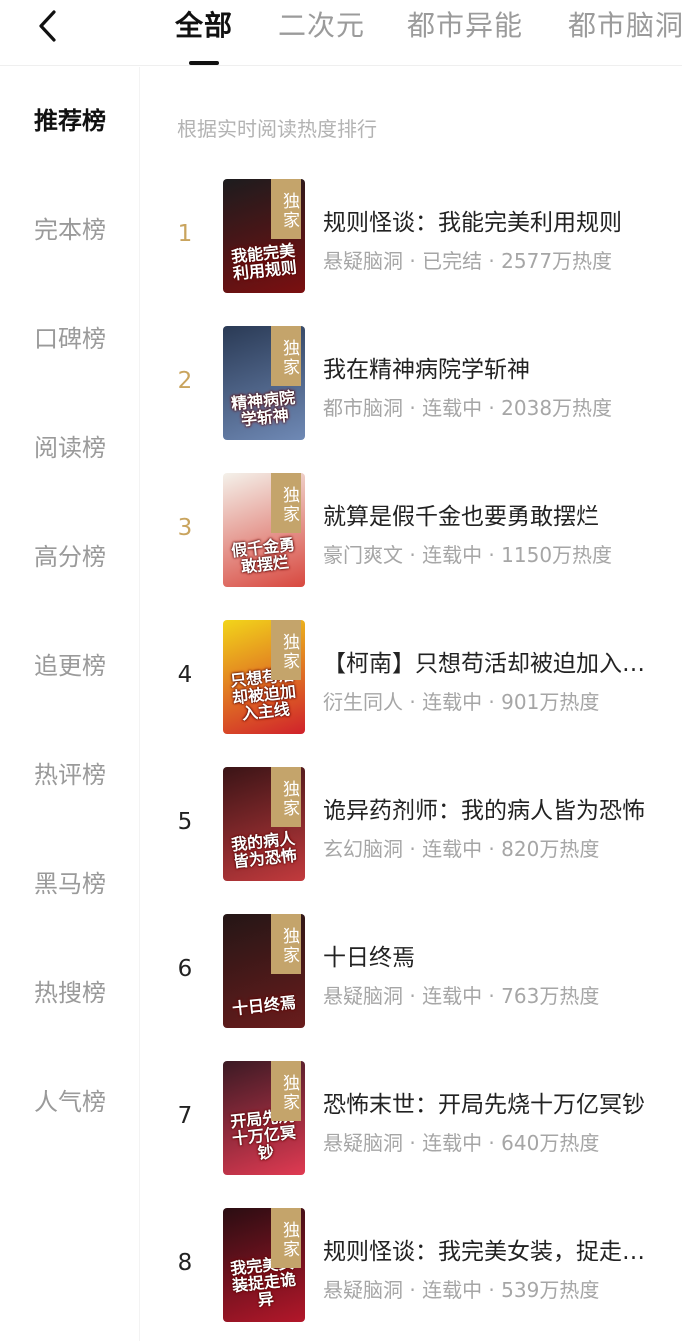 The height and width of the screenshot is (1341, 682). Describe the element at coordinates (185, 234) in the screenshot. I see `rank-number: 1` at that location.